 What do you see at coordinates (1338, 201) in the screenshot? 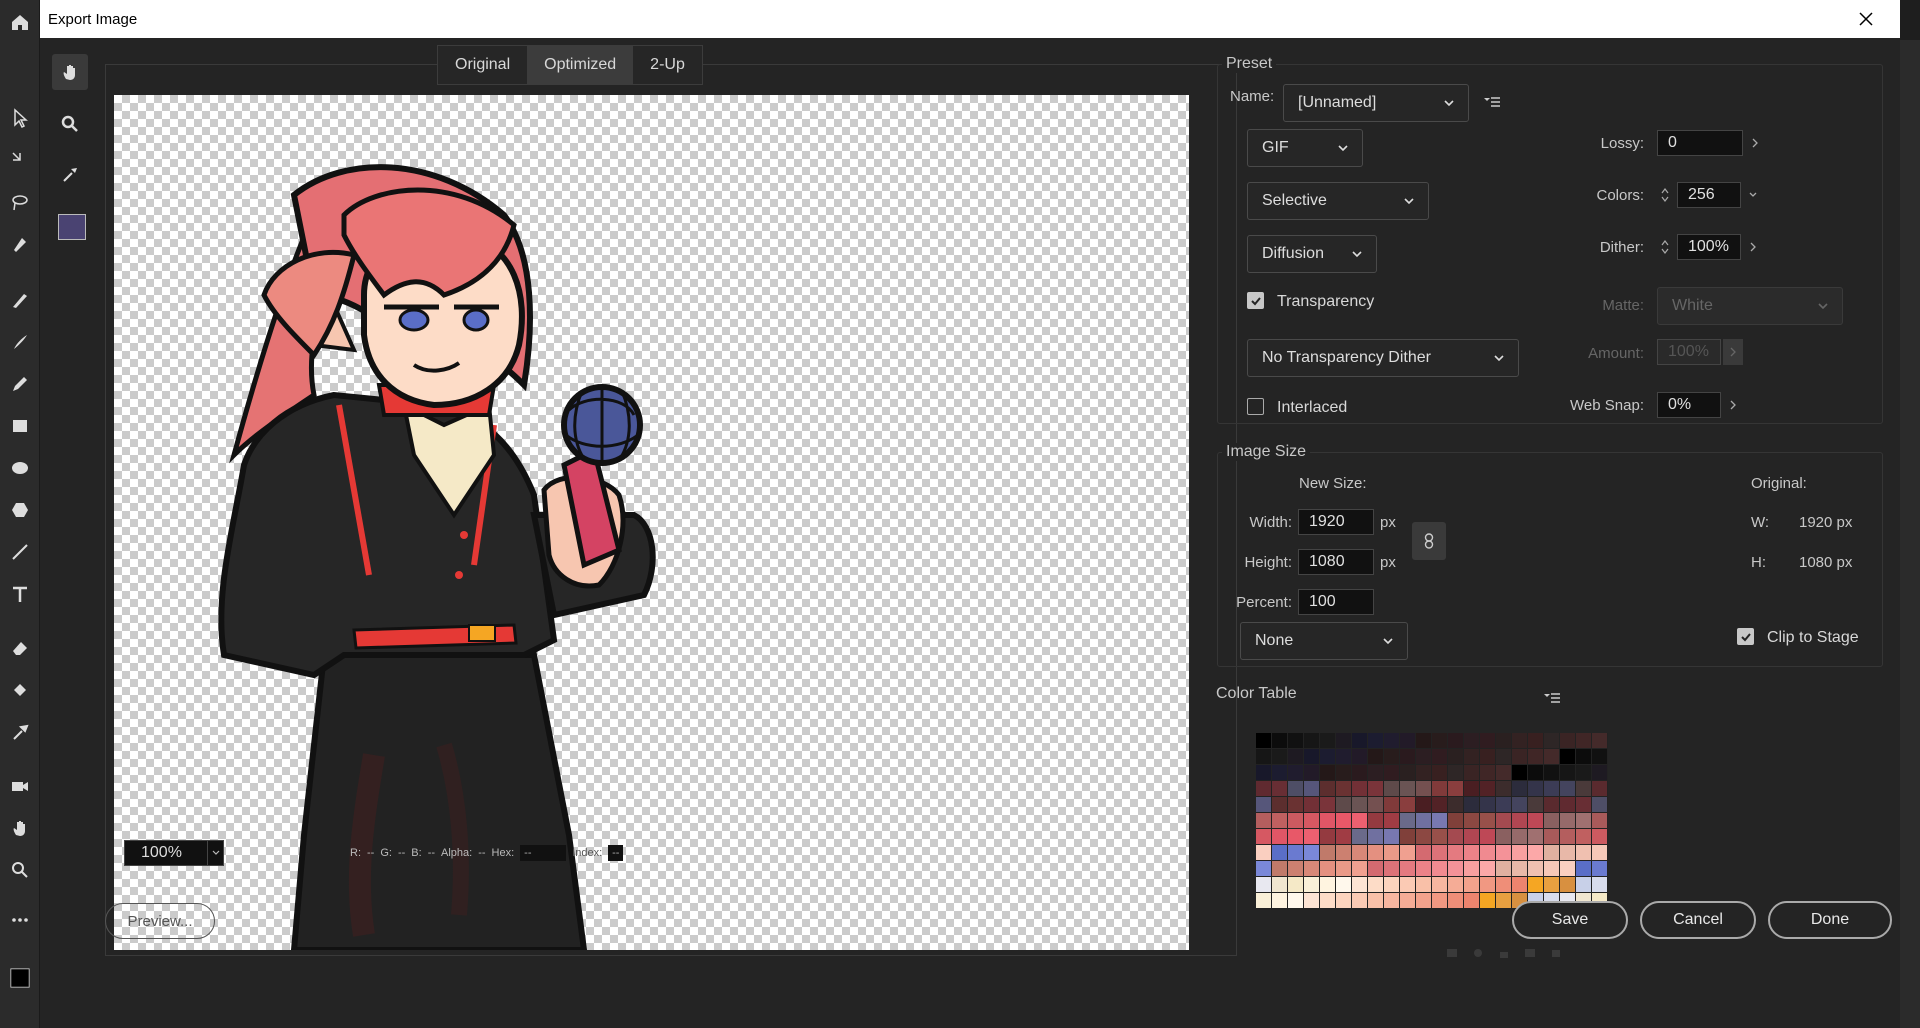
I see `palette-select: Selective` at bounding box center [1338, 201].